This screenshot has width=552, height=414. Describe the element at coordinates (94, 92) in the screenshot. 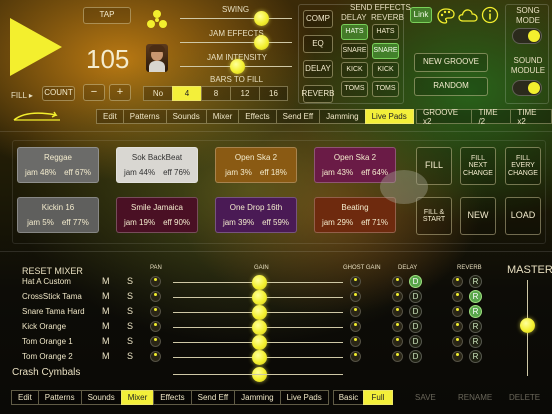

I see `tempo-minus-button: −` at that location.